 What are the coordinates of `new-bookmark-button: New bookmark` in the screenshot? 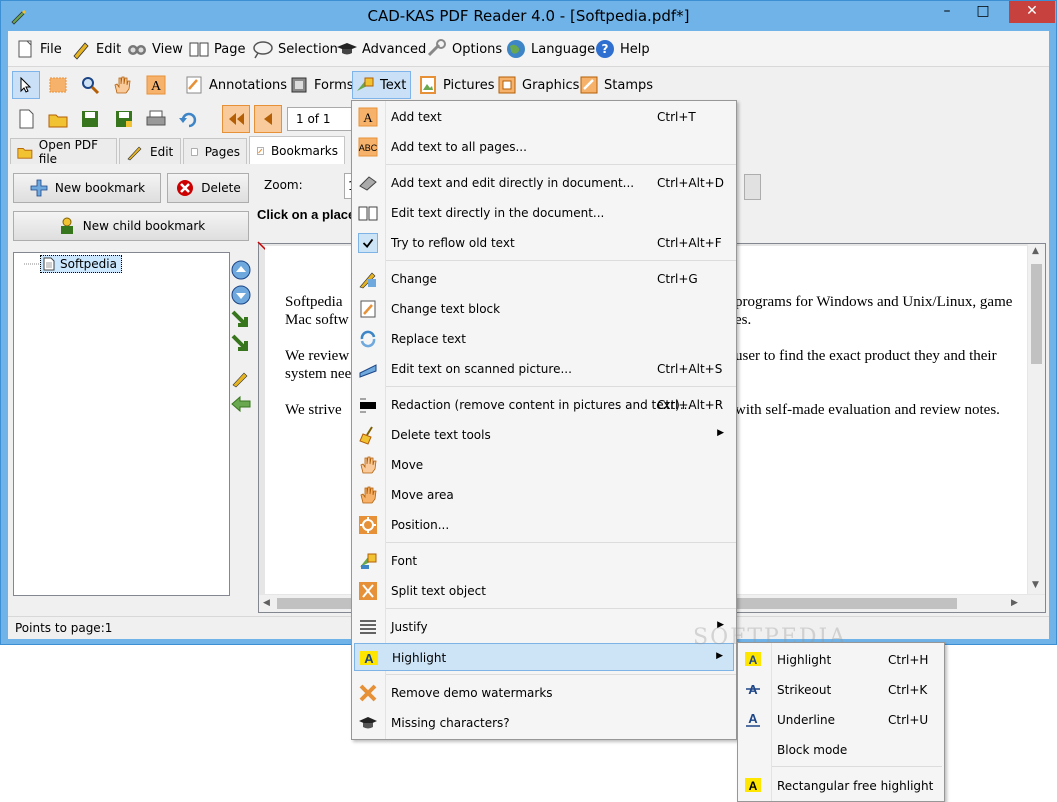 It's located at (87, 188).